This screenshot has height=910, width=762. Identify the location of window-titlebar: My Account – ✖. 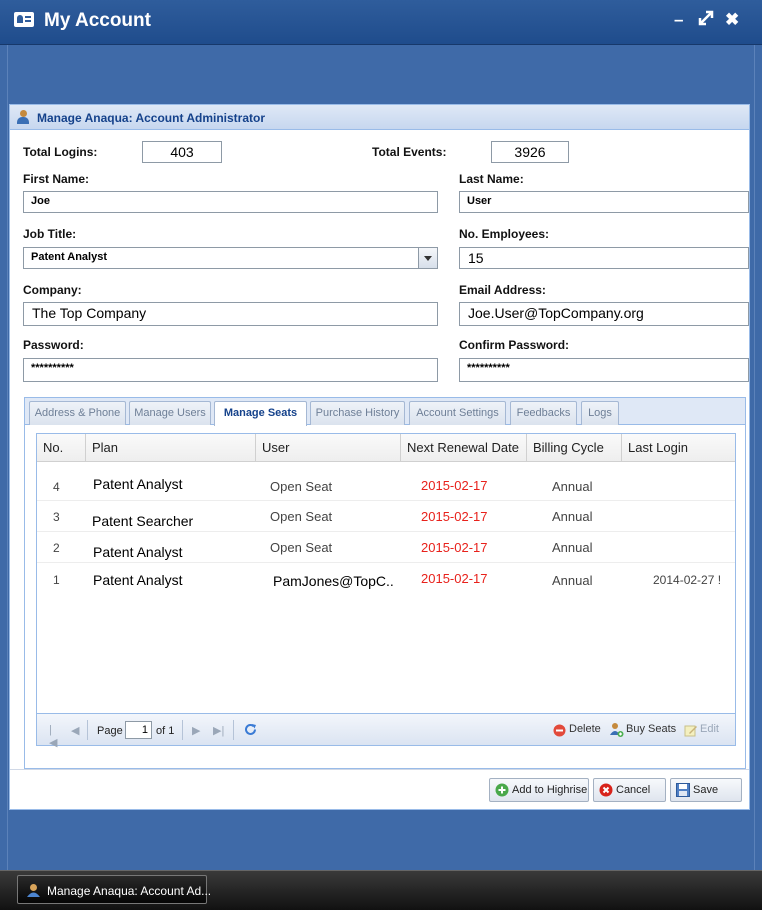
(381, 22).